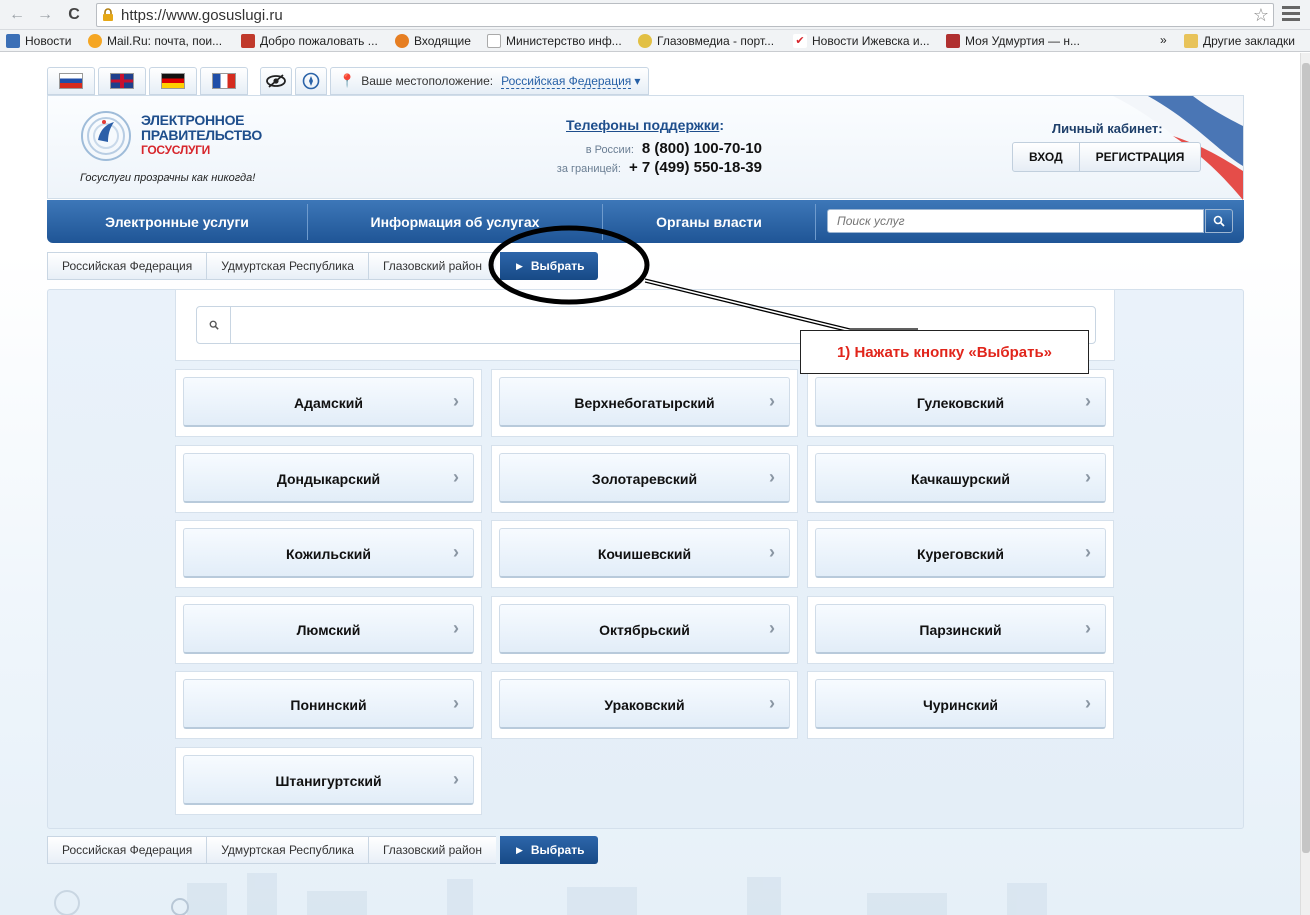  Describe the element at coordinates (685, 15) in the screenshot. I see `address-bar: https://www.gosuslugi.ru ☆` at that location.